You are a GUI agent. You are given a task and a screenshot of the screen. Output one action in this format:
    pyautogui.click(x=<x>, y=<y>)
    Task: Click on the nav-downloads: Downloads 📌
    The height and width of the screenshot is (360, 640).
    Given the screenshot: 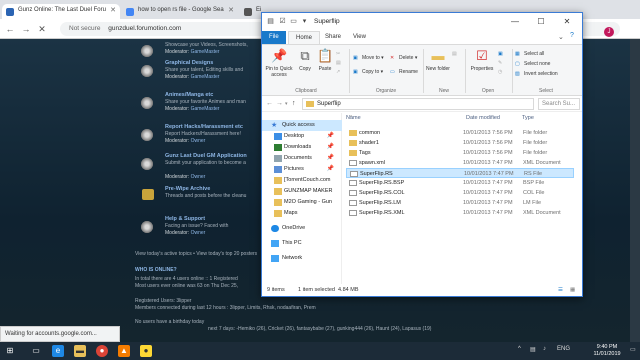 What is the action you would take?
    pyautogui.click(x=302, y=147)
    